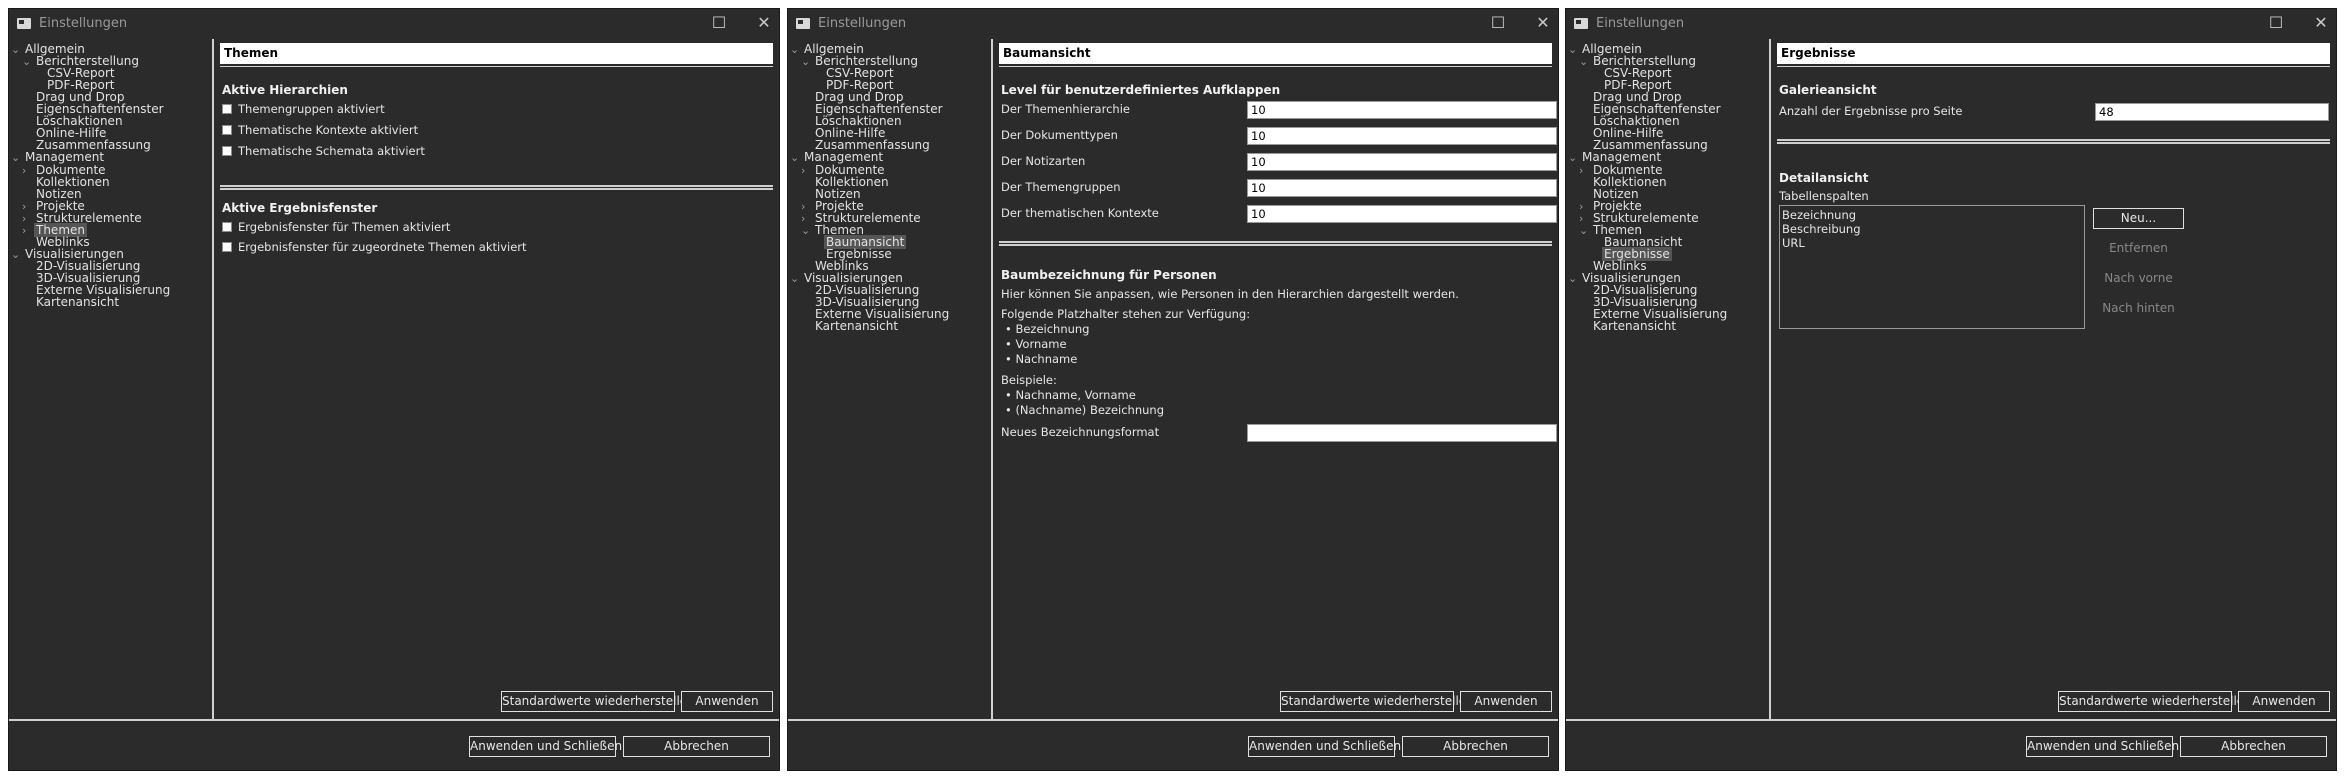 Image resolution: width=2345 pixels, height=779 pixels. What do you see at coordinates (1819, 215) in the screenshot?
I see `list-item: Bezeichnung` at bounding box center [1819, 215].